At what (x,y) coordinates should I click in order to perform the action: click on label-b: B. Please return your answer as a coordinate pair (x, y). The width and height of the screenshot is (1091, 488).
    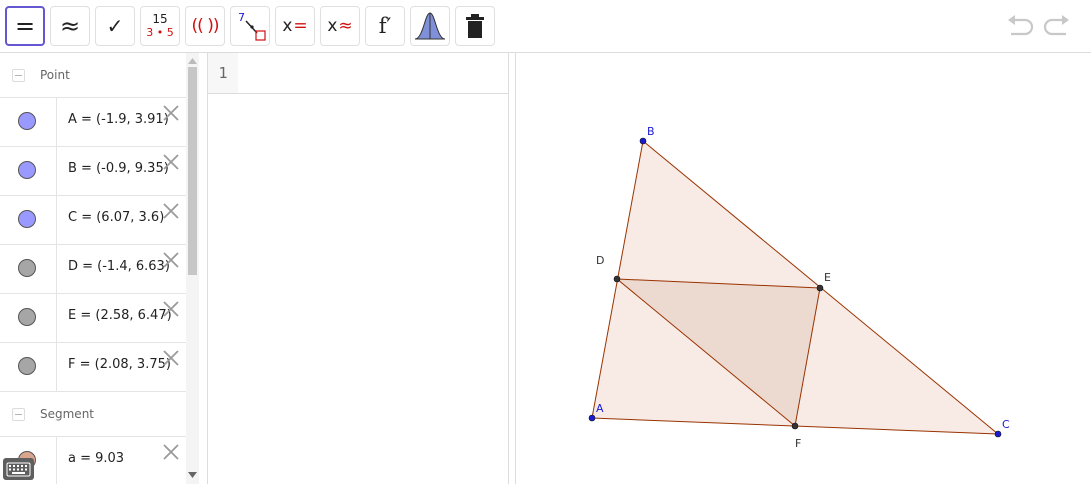
    Looking at the image, I should click on (651, 131).